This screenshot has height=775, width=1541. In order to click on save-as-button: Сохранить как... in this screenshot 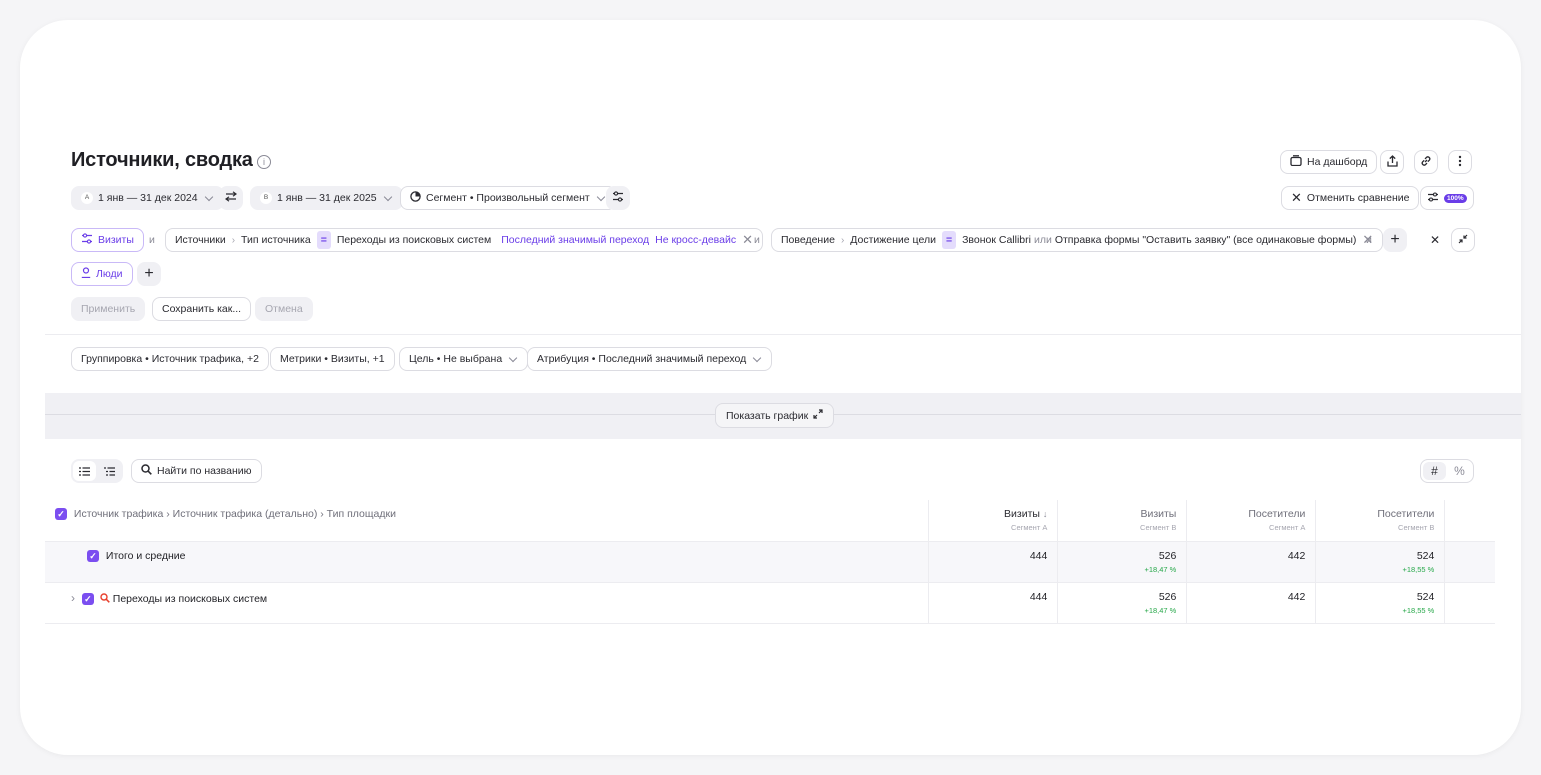, I will do `click(202, 309)`.